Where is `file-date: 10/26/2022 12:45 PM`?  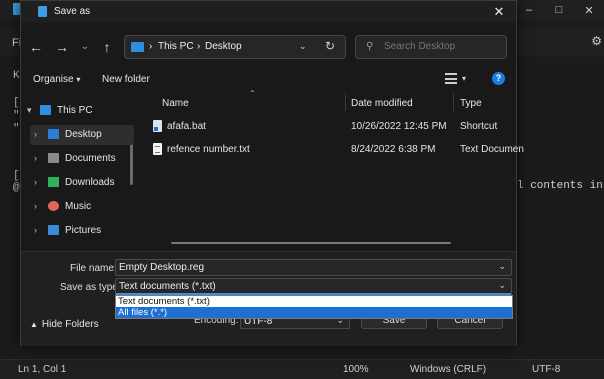
file-date: 10/26/2022 12:45 PM is located at coordinates (399, 126).